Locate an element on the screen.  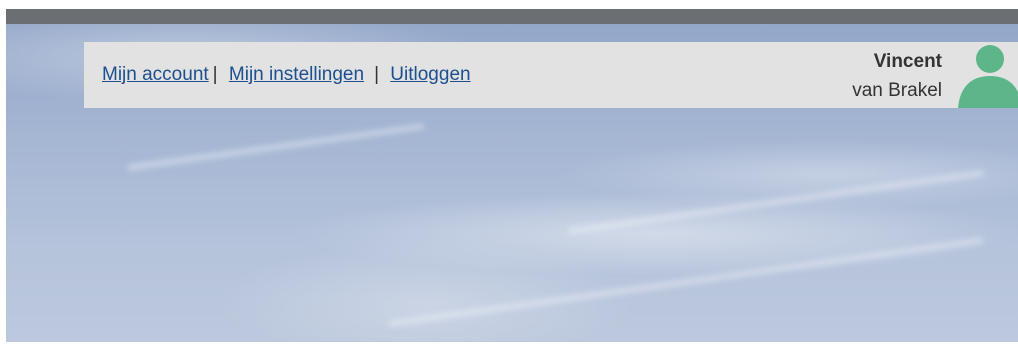
top-strip is located at coordinates (512, 16).